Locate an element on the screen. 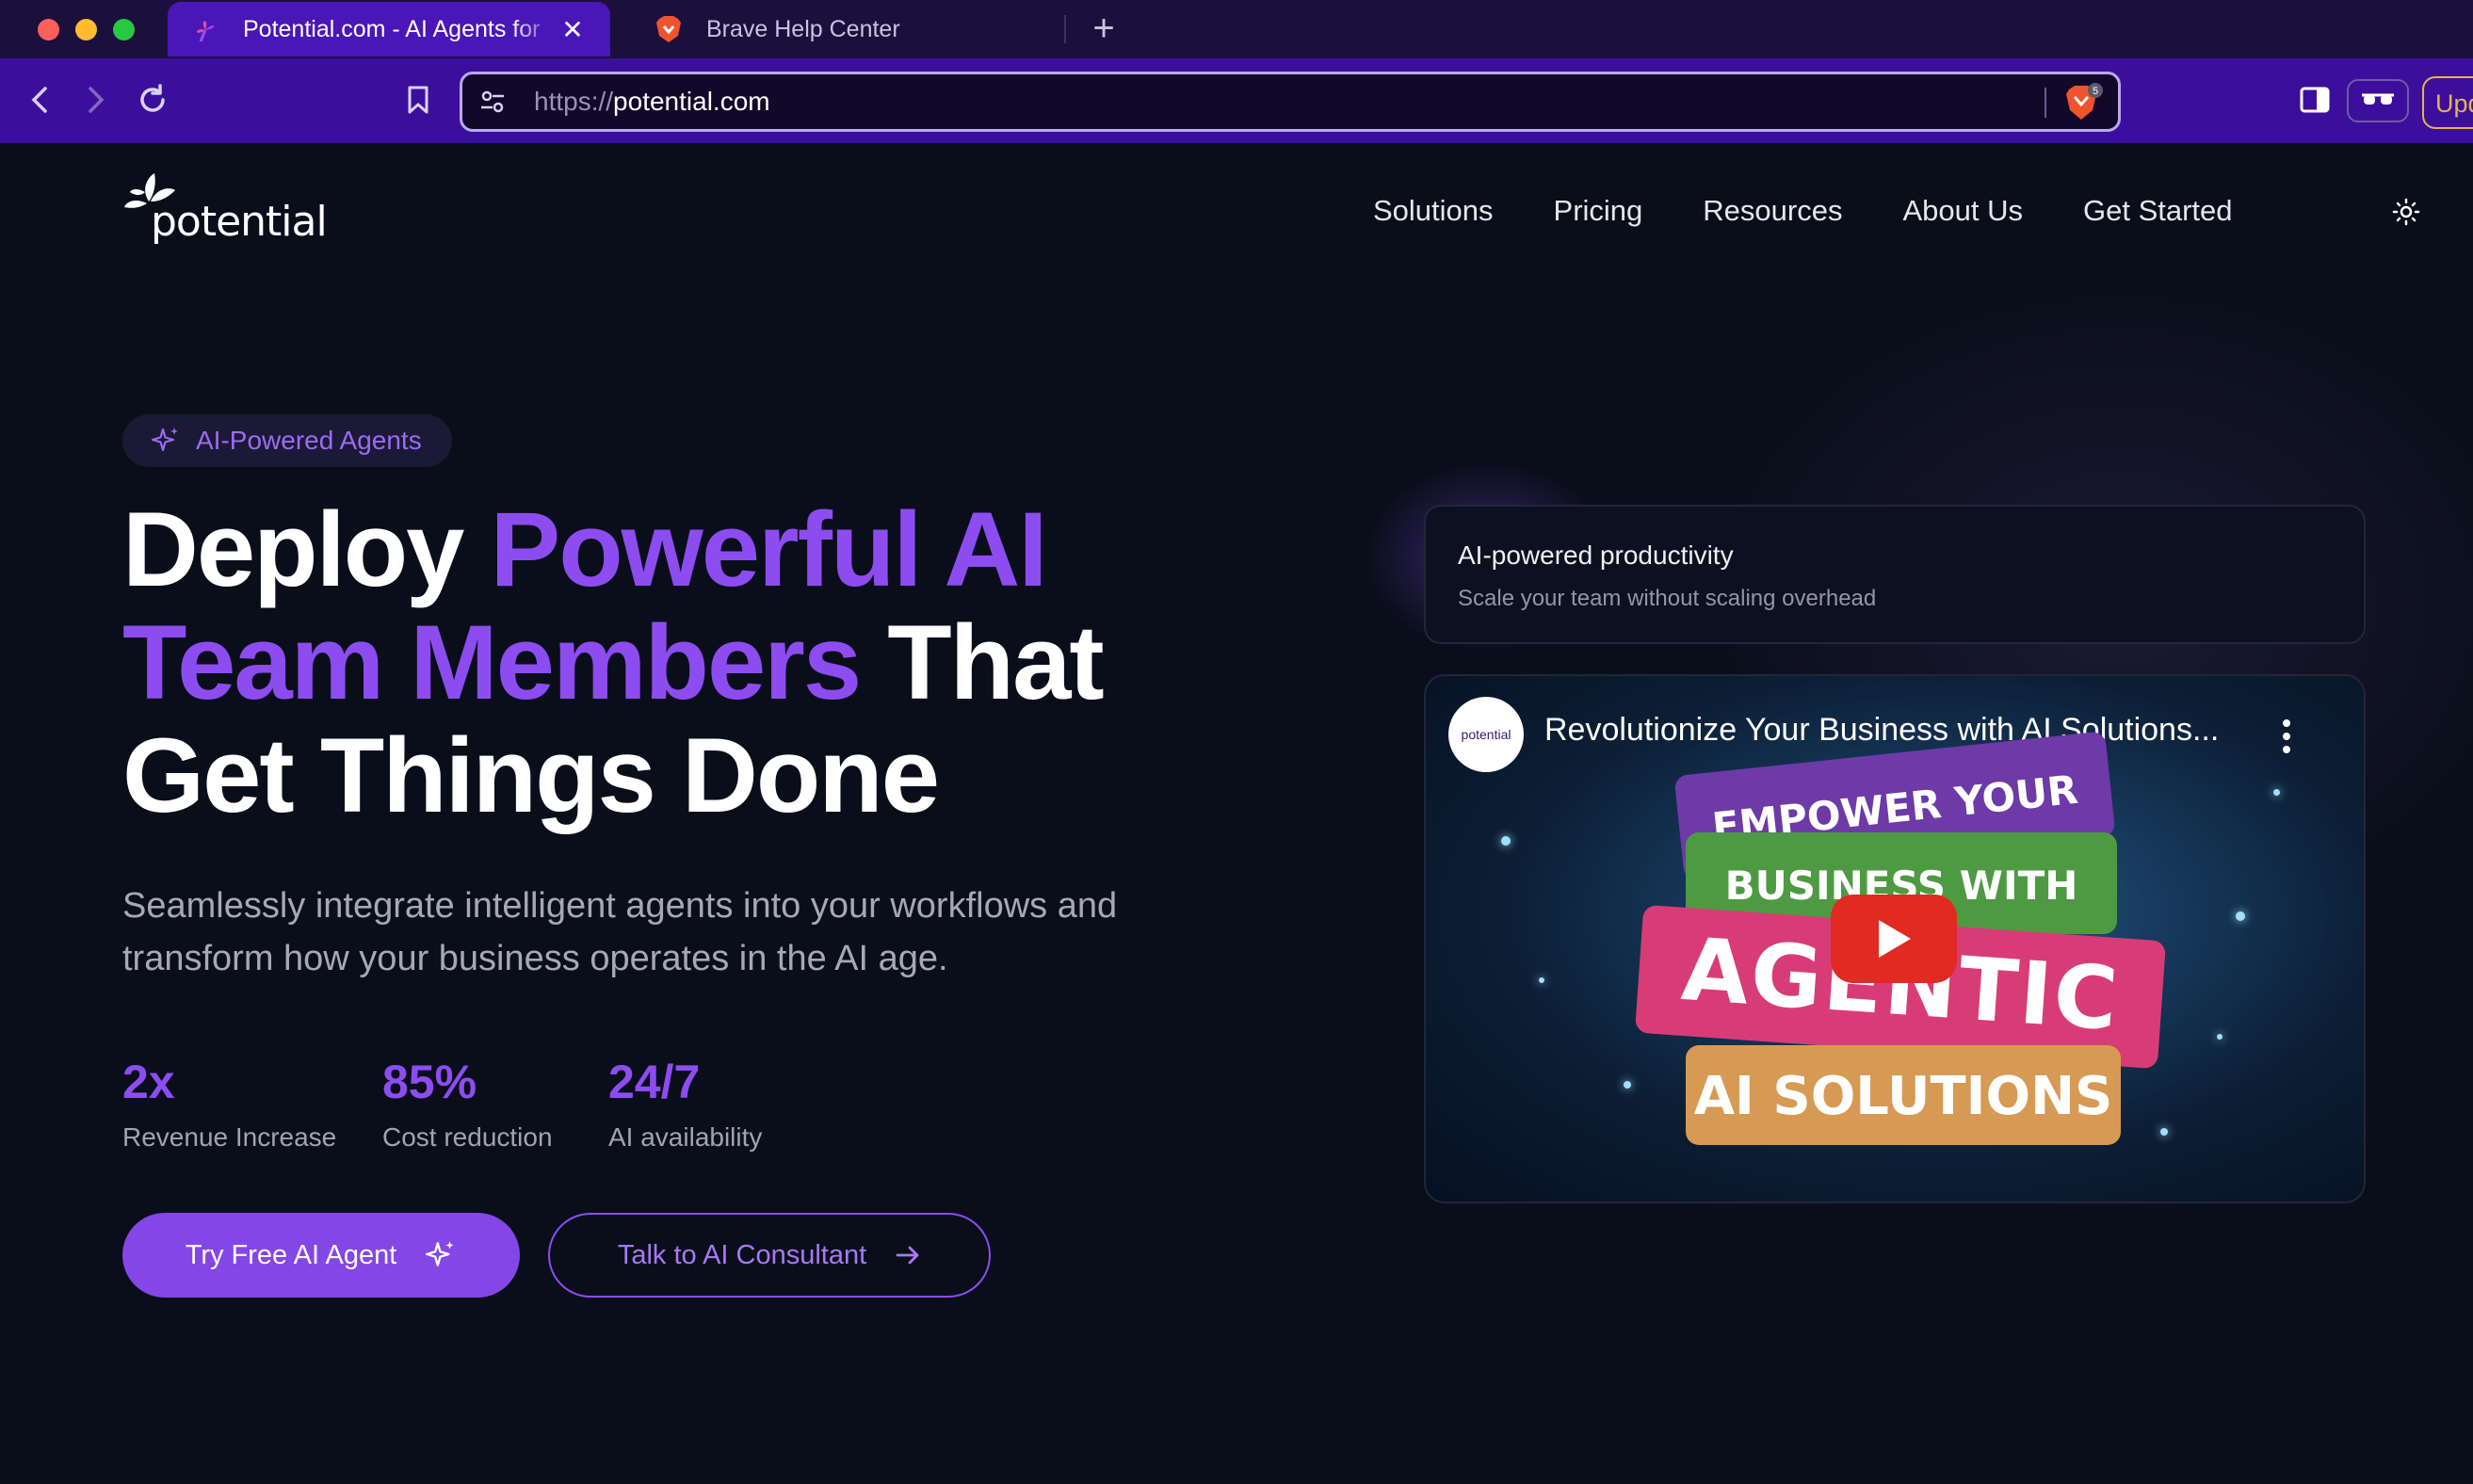 The image size is (2473, 1484). card-subtitle: Scale your team without scaling overhead is located at coordinates (1667, 599).